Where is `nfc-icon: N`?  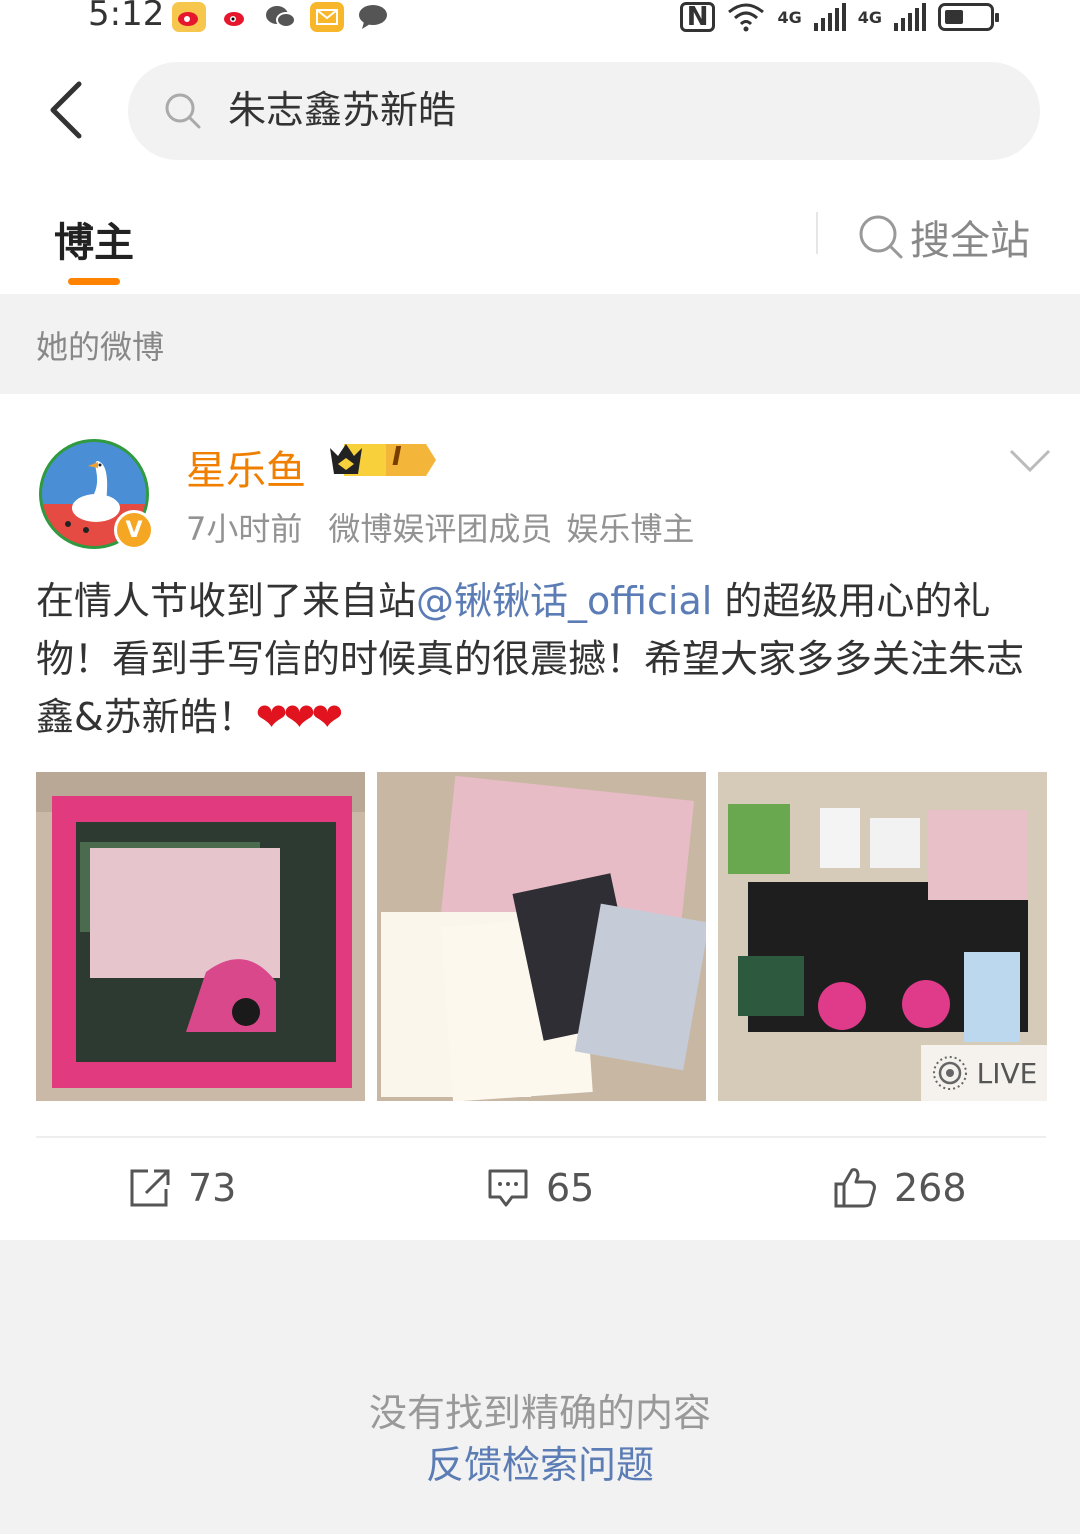 nfc-icon: N is located at coordinates (697, 17).